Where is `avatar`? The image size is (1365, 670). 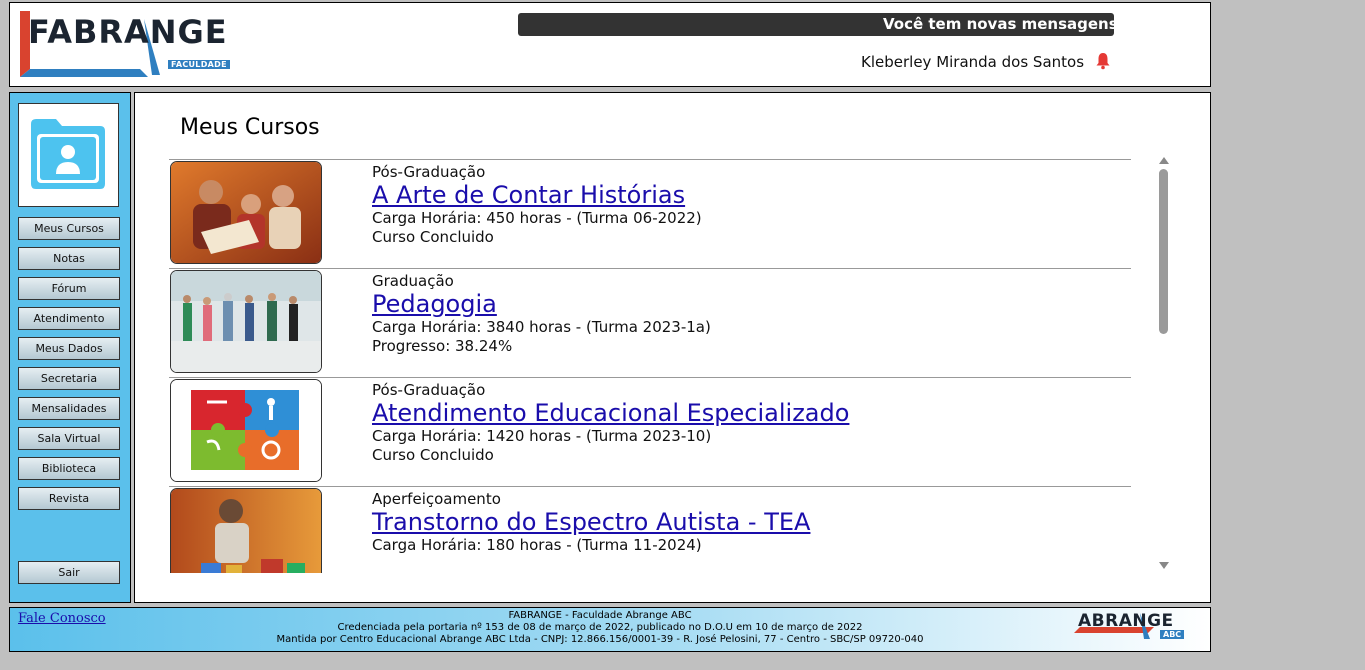
avatar is located at coordinates (68, 155).